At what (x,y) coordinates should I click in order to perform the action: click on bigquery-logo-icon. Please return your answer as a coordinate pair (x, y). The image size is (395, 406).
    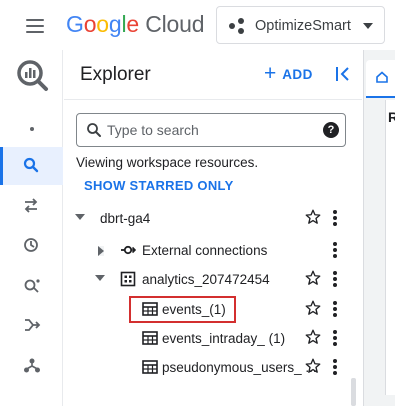
    Looking at the image, I should click on (32, 75).